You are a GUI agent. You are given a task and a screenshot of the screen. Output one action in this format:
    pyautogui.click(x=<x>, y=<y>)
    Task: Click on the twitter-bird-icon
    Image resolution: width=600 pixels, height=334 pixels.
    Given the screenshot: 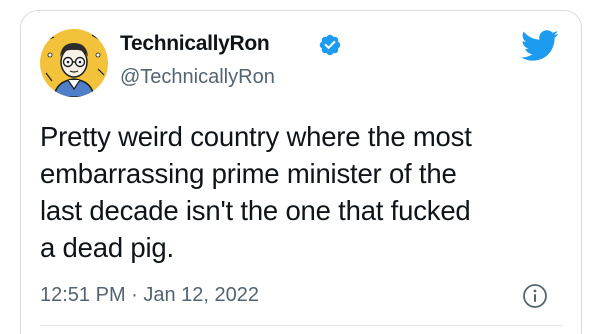 What is the action you would take?
    pyautogui.click(x=540, y=46)
    